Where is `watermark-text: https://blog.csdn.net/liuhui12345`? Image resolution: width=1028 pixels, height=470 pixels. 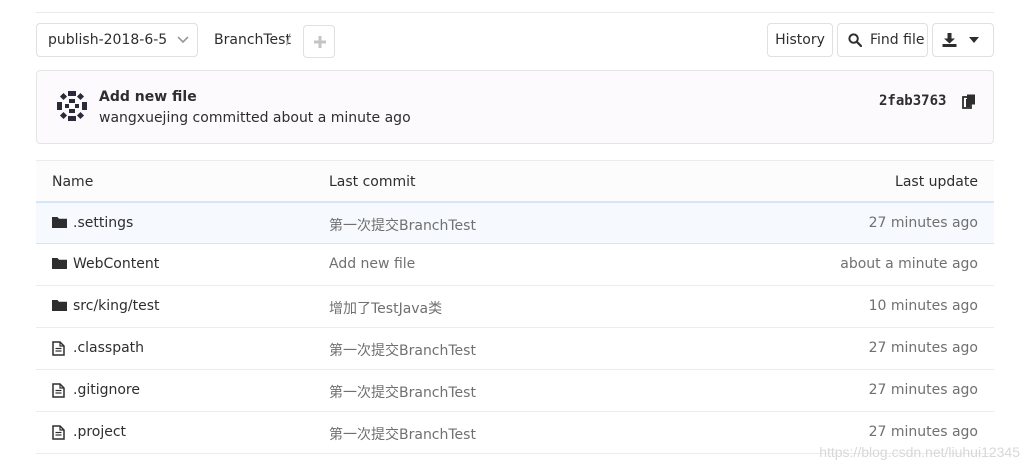
watermark-text: https://blog.csdn.net/liuhui12345 is located at coordinates (919, 452).